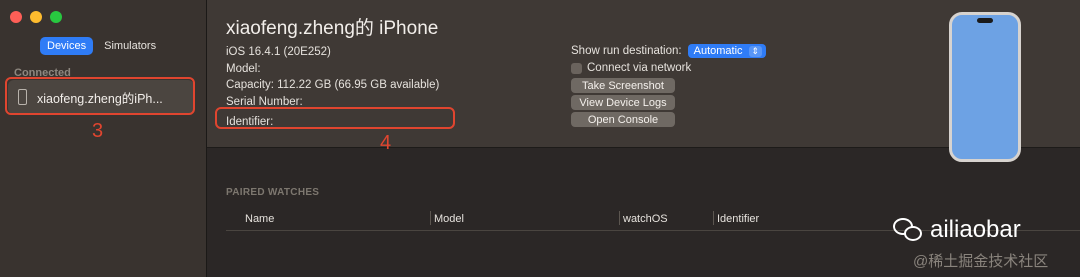 This screenshot has width=1080, height=277. I want to click on minimize-window-button, so click(36, 17).